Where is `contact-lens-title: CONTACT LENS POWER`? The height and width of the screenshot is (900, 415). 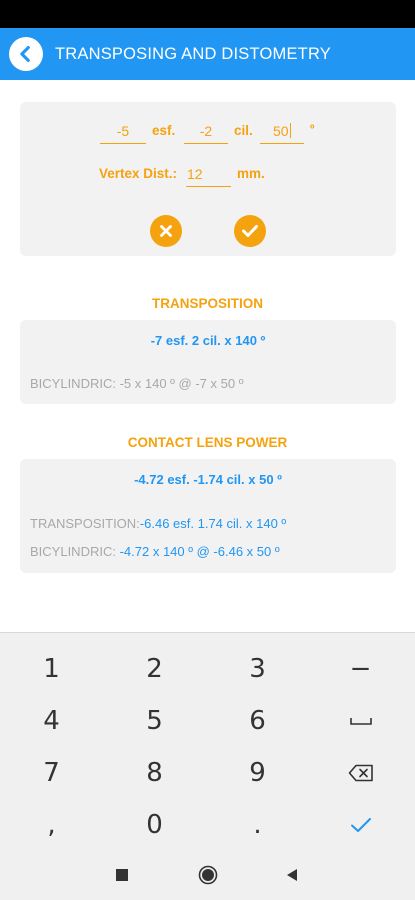
contact-lens-title: CONTACT LENS POWER is located at coordinates (207, 442).